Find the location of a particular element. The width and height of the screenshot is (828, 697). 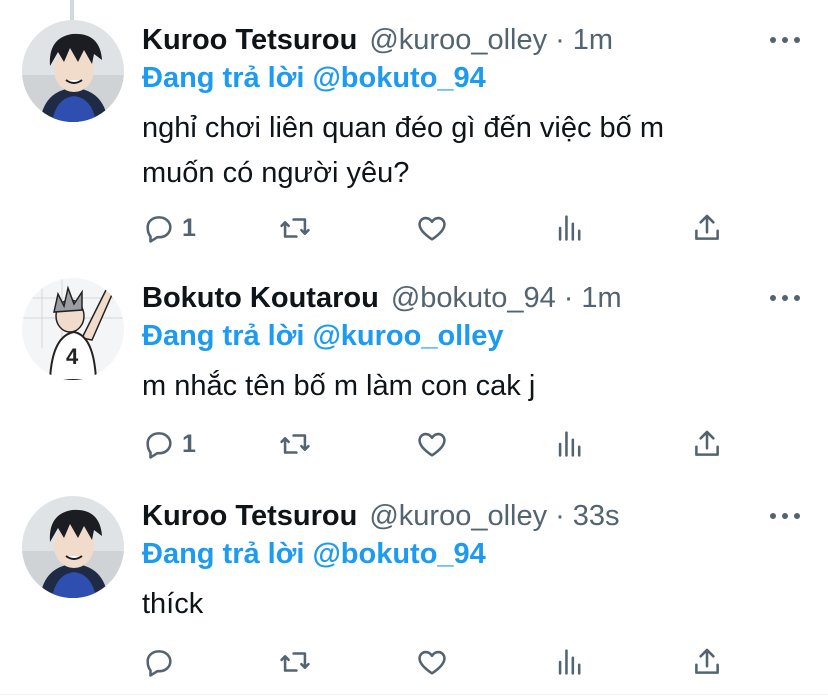

jersey-number: 4 is located at coordinates (72, 356).